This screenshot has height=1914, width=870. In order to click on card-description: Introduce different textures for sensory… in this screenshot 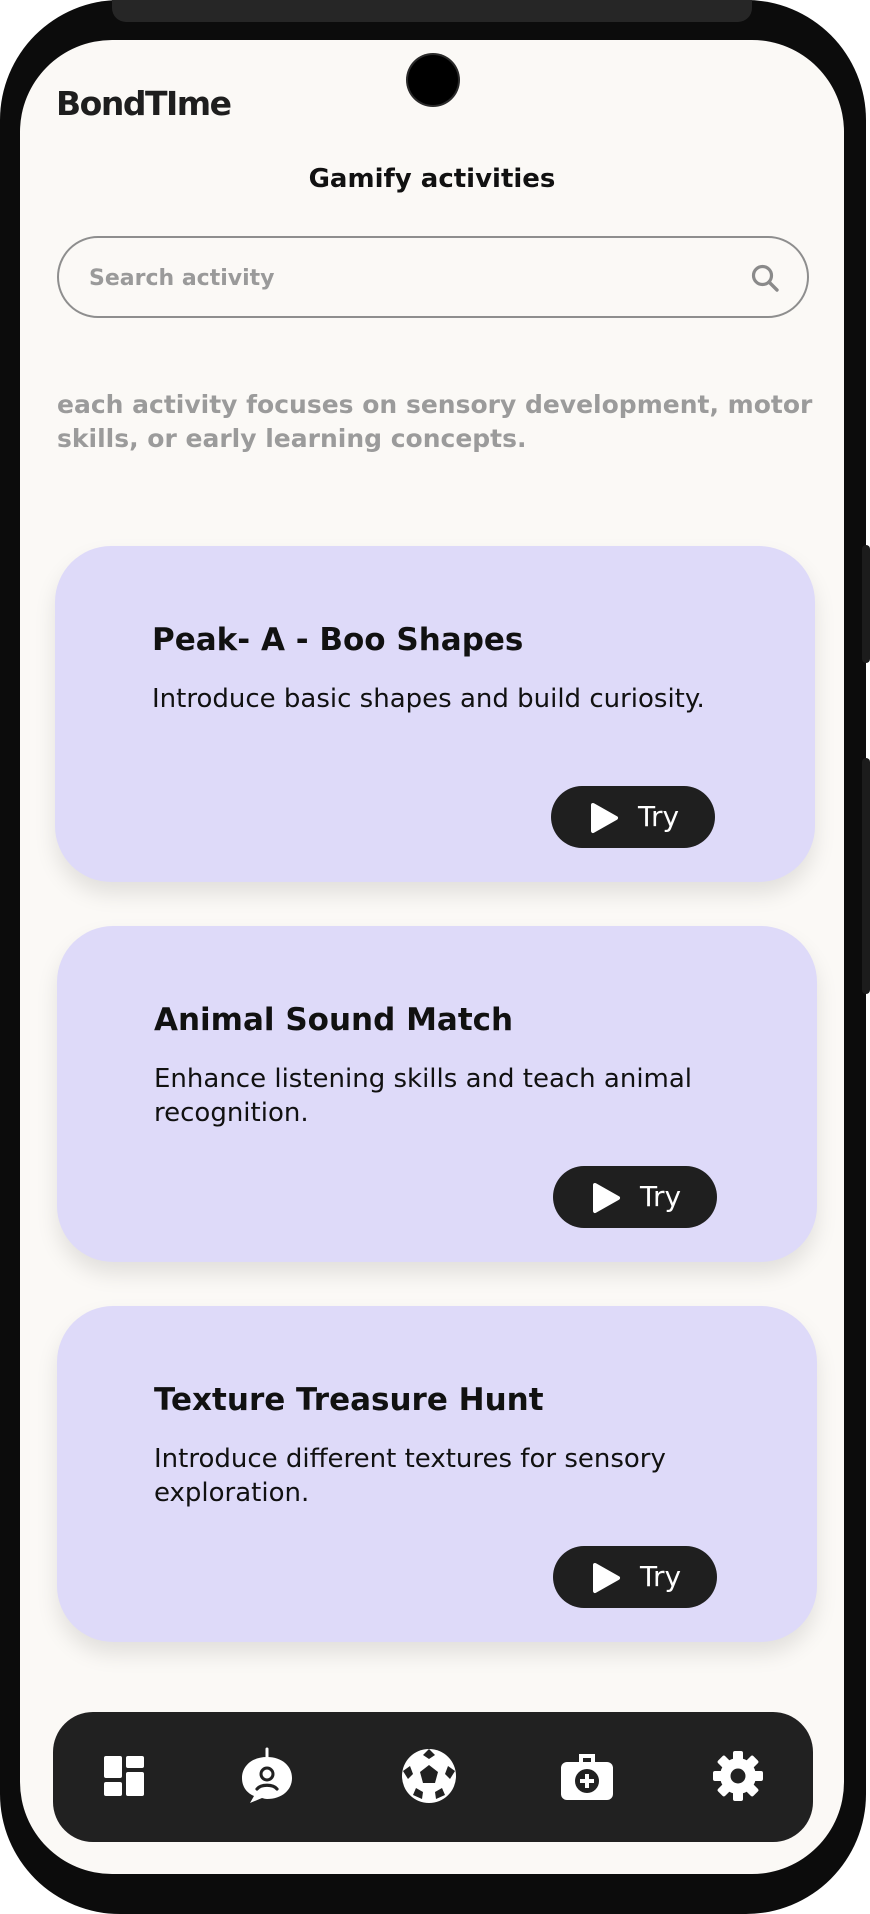, I will do `click(410, 1476)`.